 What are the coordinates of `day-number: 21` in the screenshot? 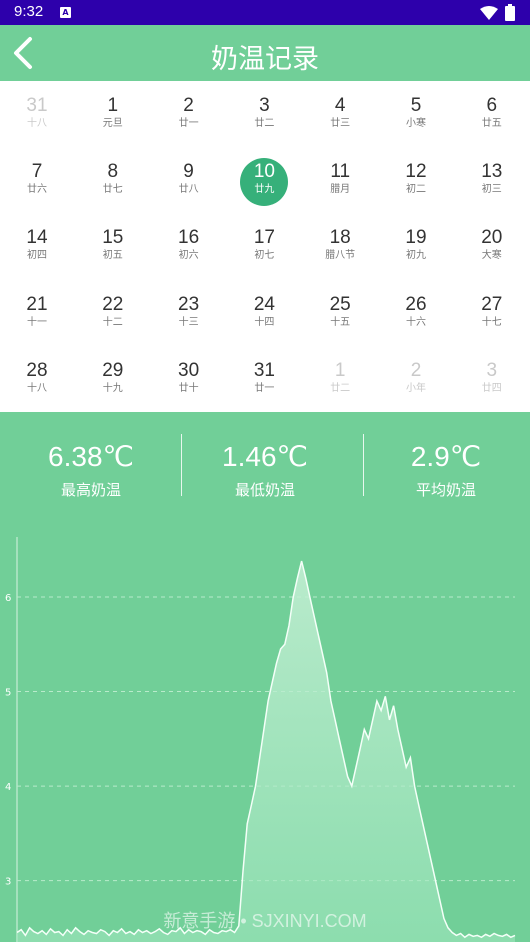 It's located at (37, 304).